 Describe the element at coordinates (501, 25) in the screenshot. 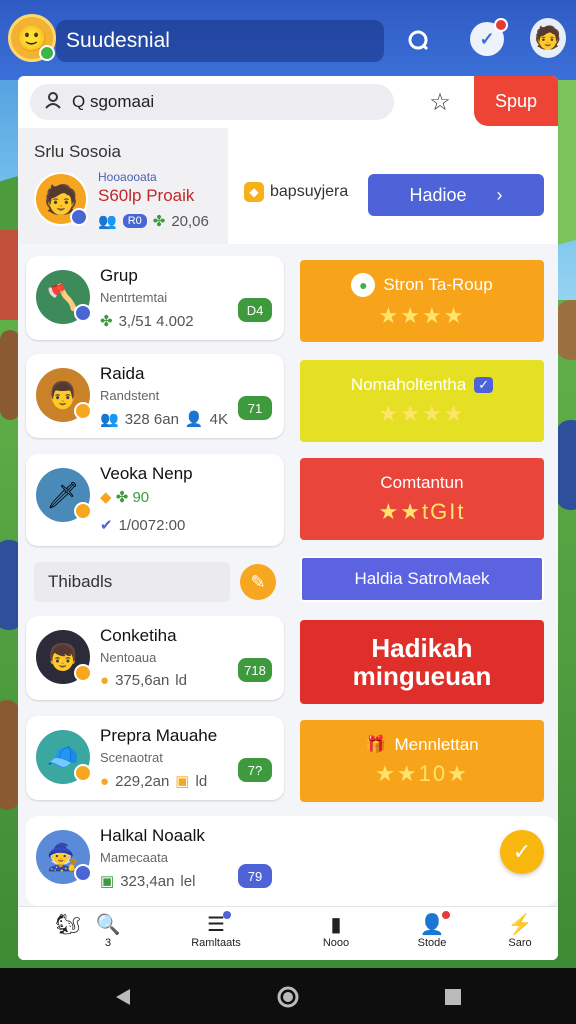

I see `notification-badge` at that location.